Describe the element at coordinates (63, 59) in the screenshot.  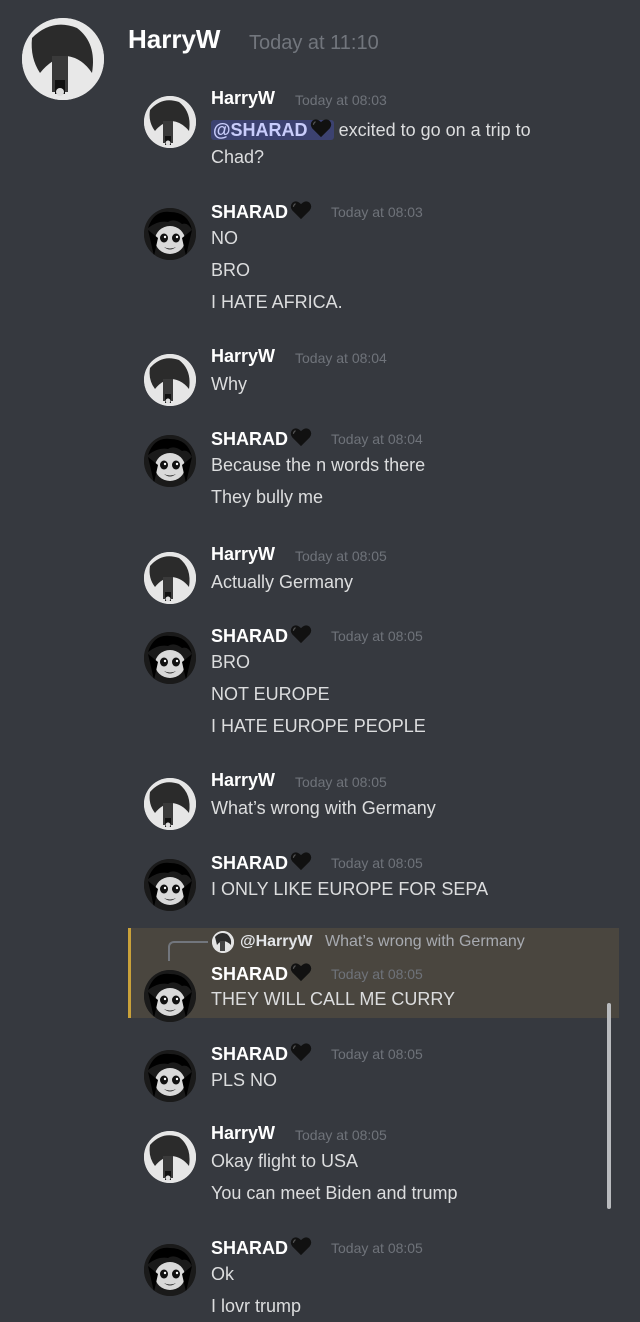
I see `author-avatar` at that location.